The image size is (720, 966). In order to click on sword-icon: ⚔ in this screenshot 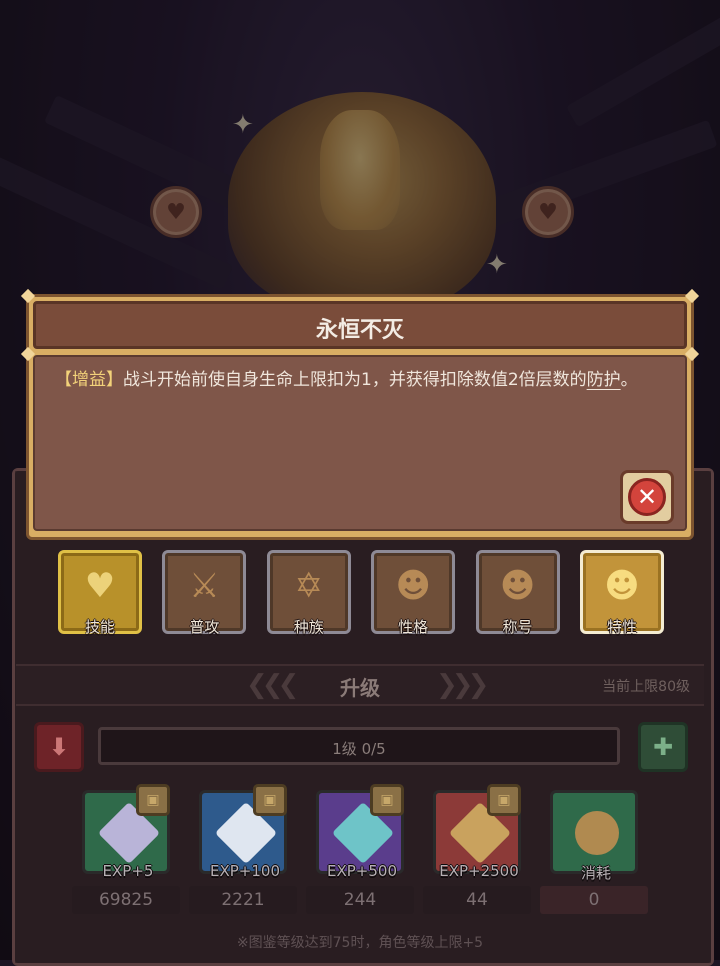, I will do `click(204, 586)`.